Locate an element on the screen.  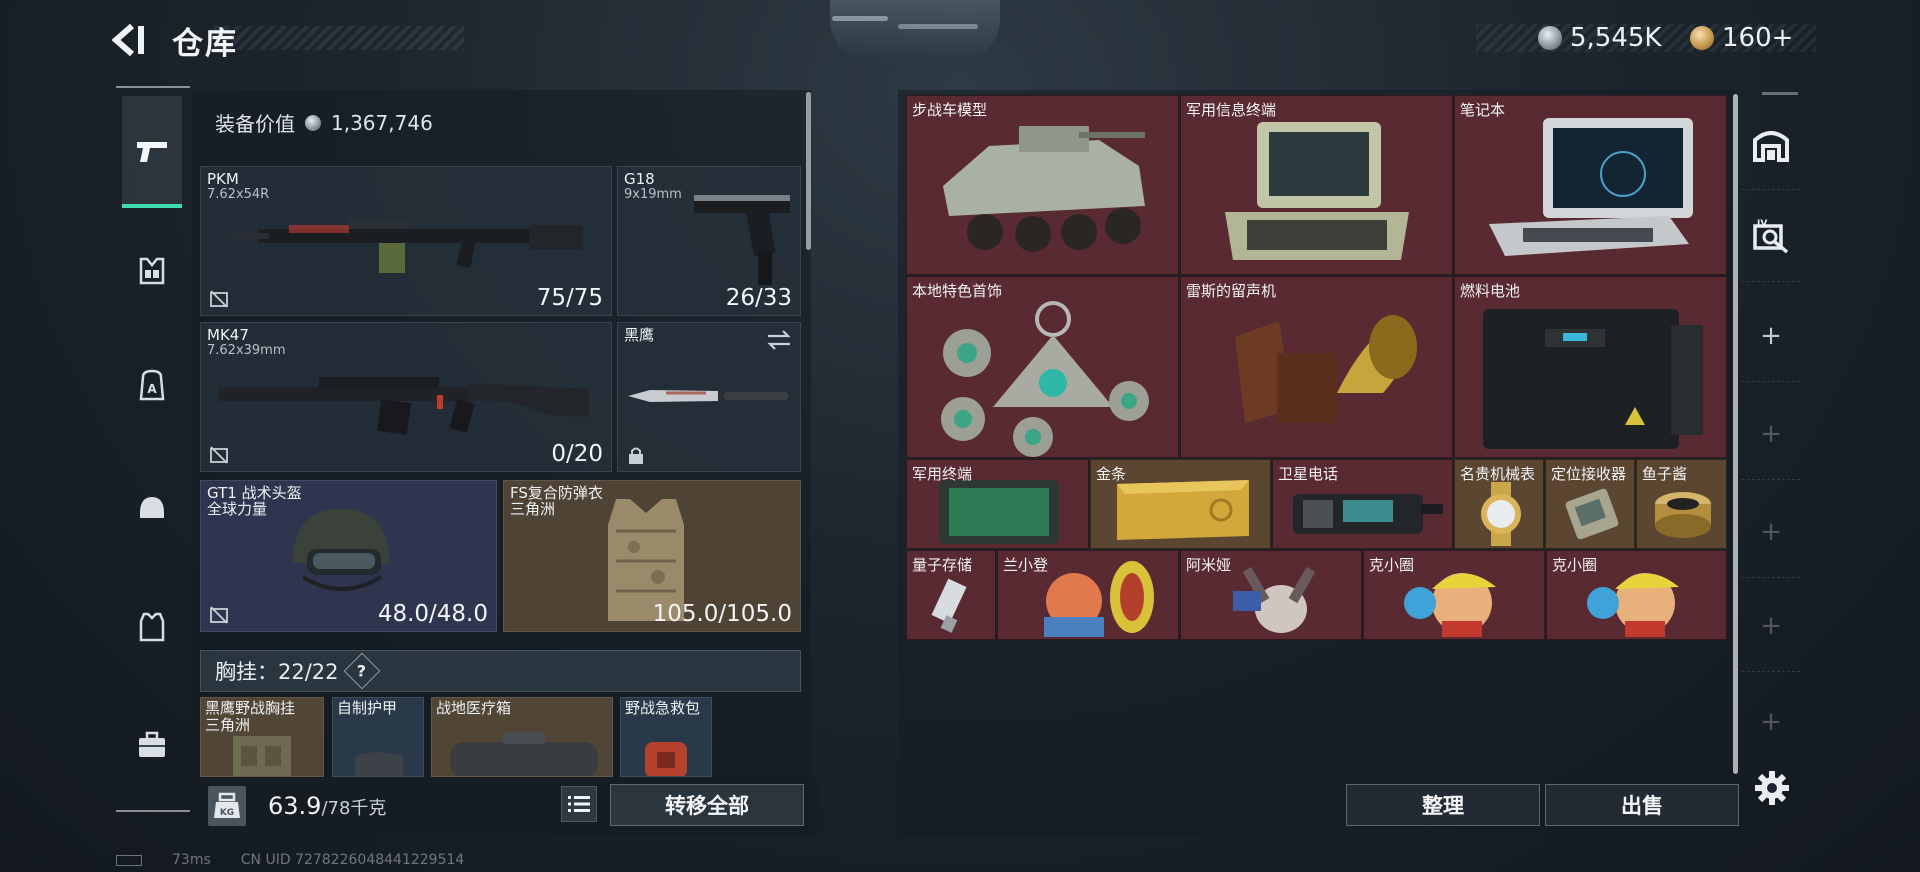
armor-plate-image is located at coordinates (379, 764).